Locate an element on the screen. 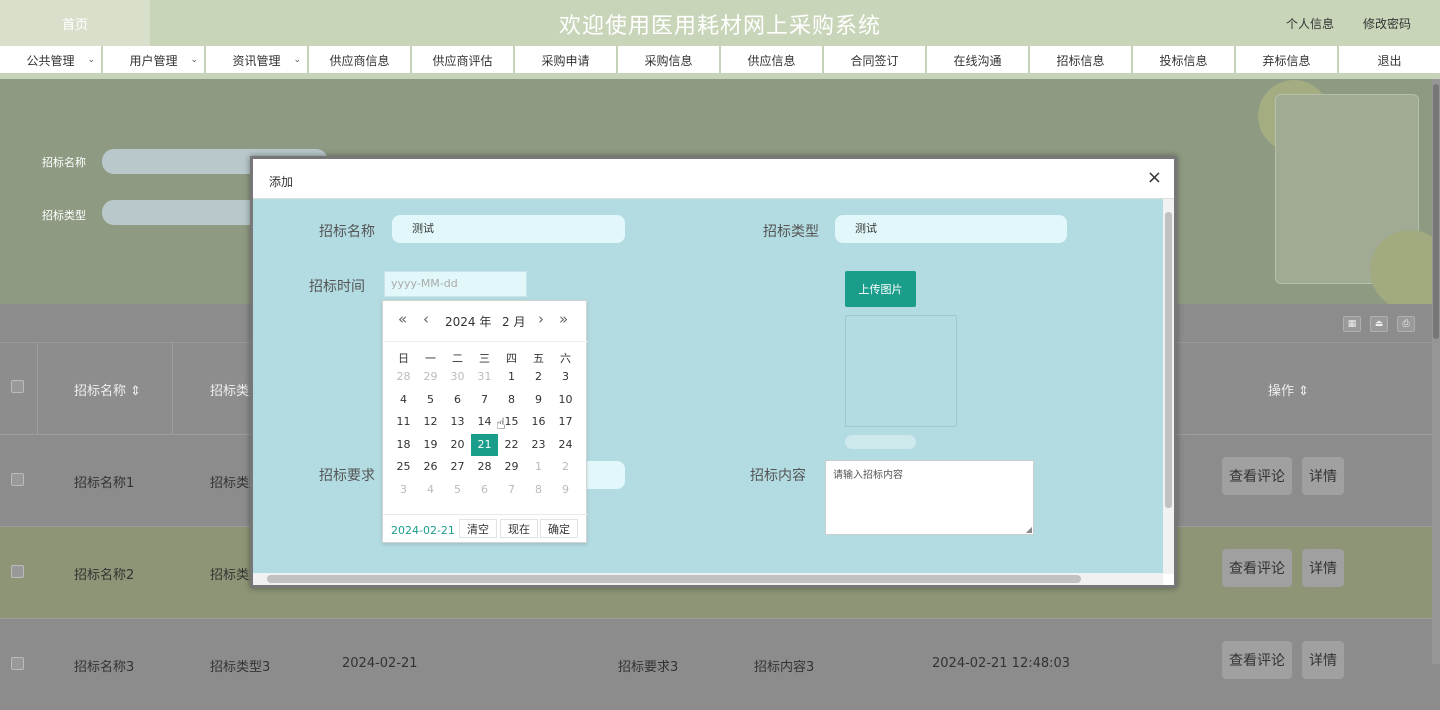 This screenshot has height=710, width=1440. next-year-icon: » is located at coordinates (563, 319).